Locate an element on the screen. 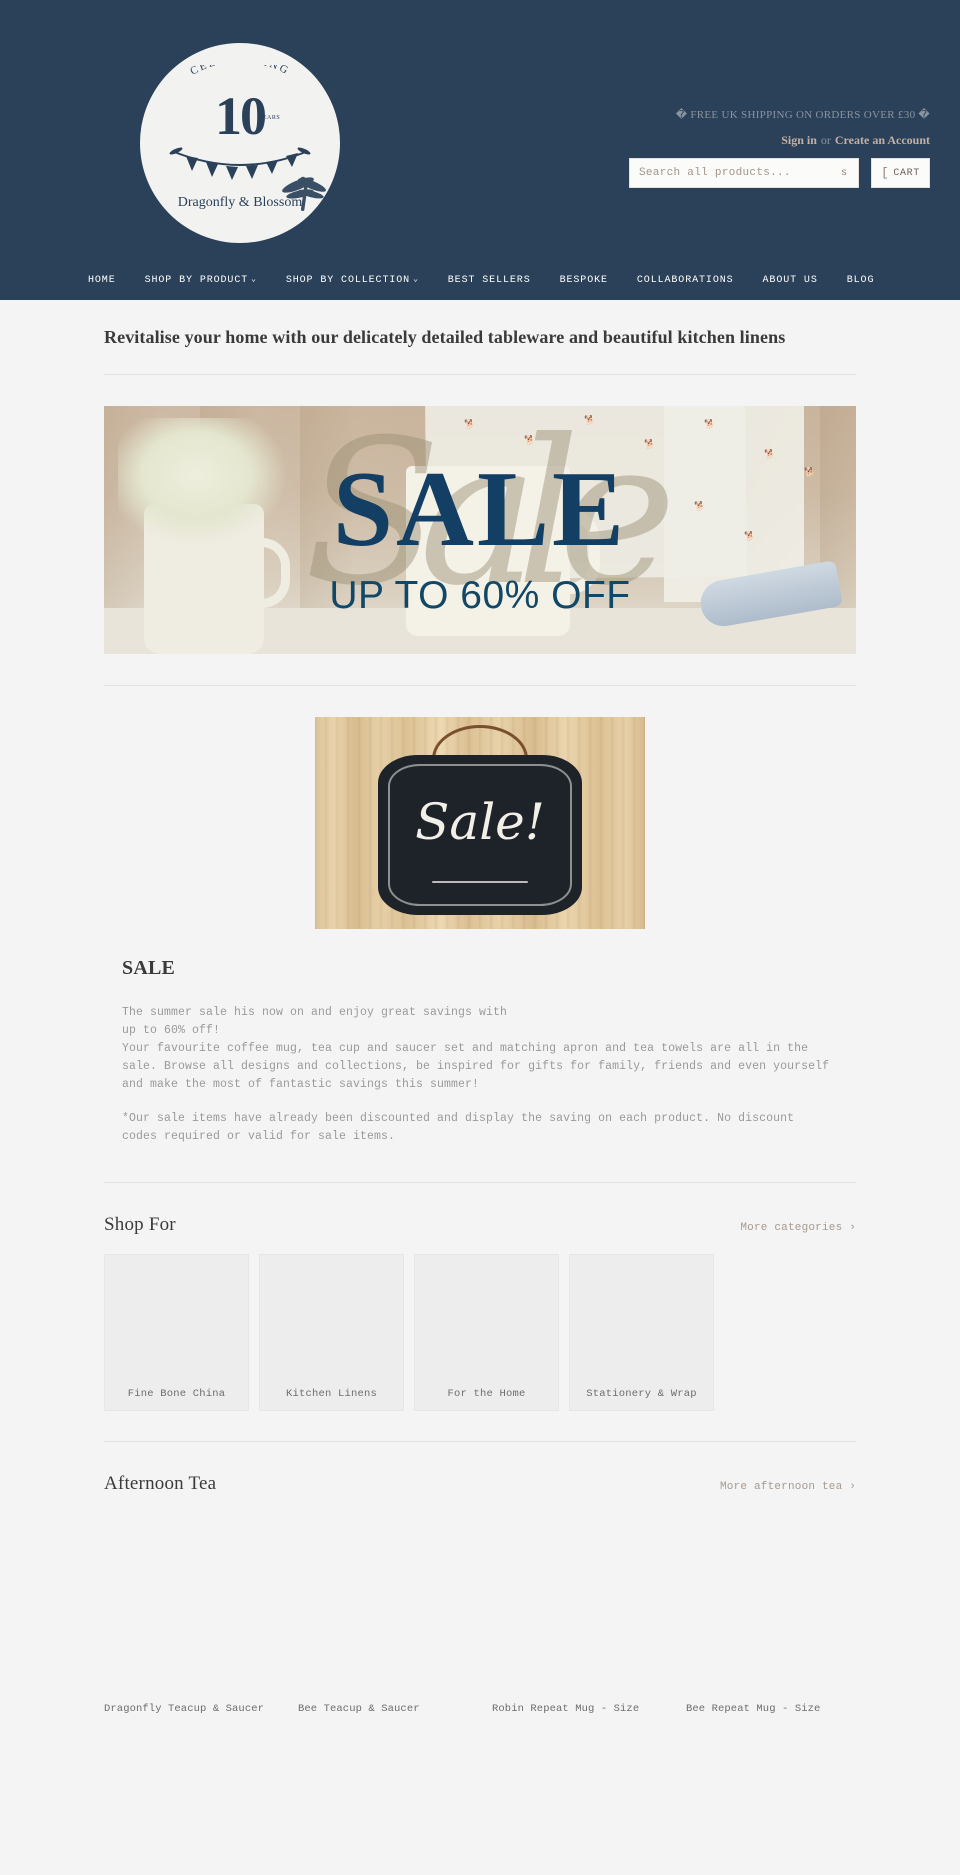  category-card: Stationery & Wrap is located at coordinates (641, 1332).